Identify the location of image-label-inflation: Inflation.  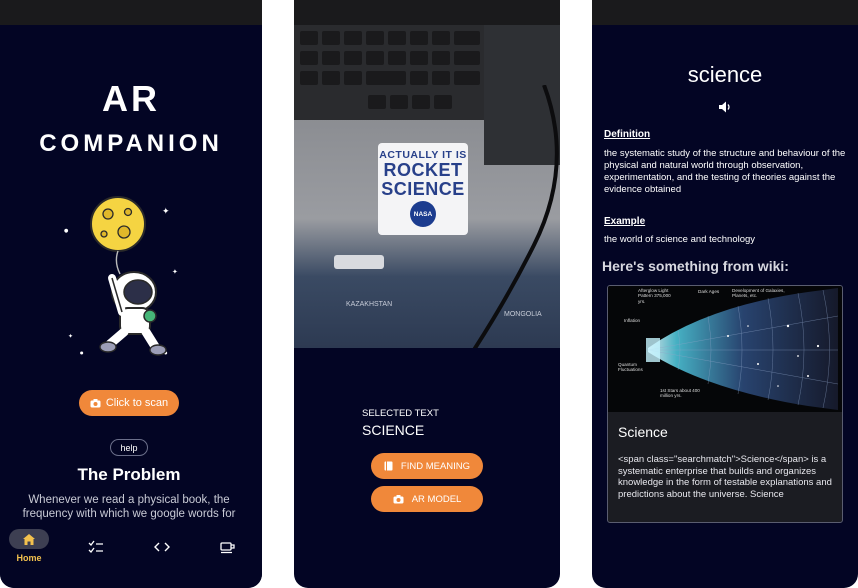
(632, 320).